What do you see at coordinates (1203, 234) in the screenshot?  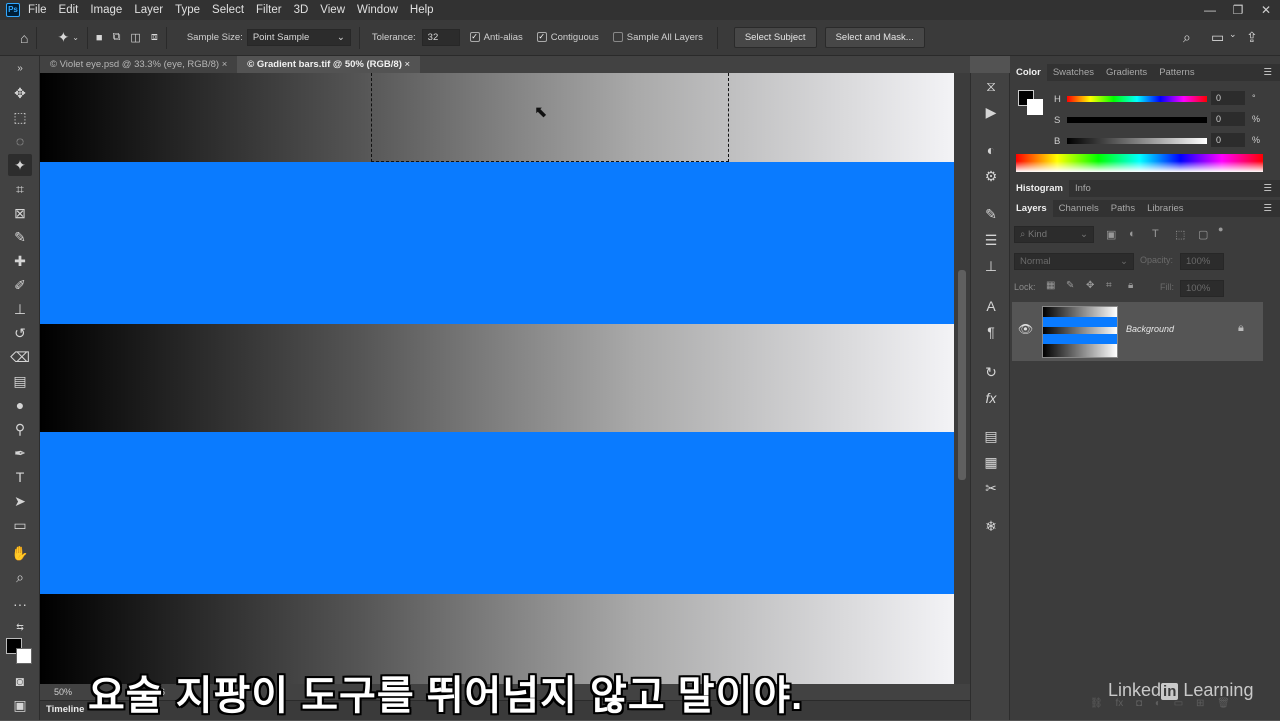 I see `smart-object-filter-icon: ▢` at bounding box center [1203, 234].